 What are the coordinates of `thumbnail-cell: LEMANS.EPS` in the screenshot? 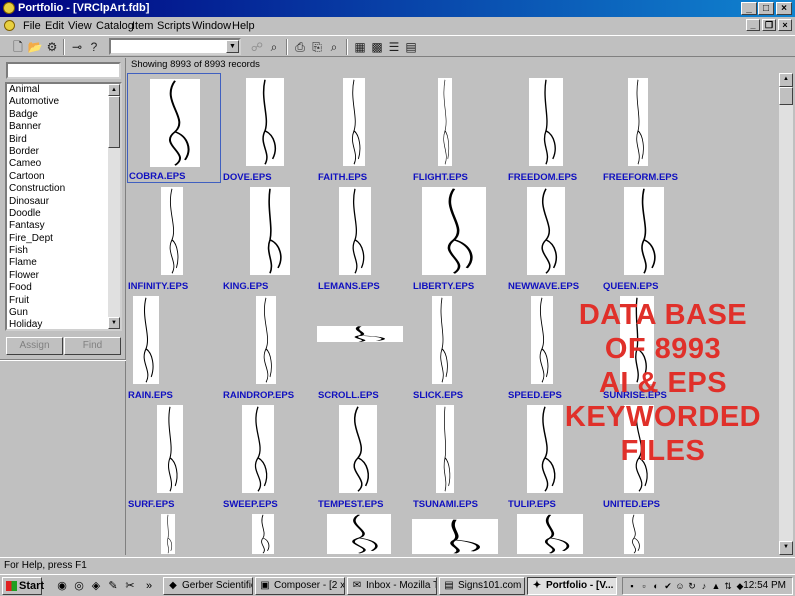 It's located at (364, 237).